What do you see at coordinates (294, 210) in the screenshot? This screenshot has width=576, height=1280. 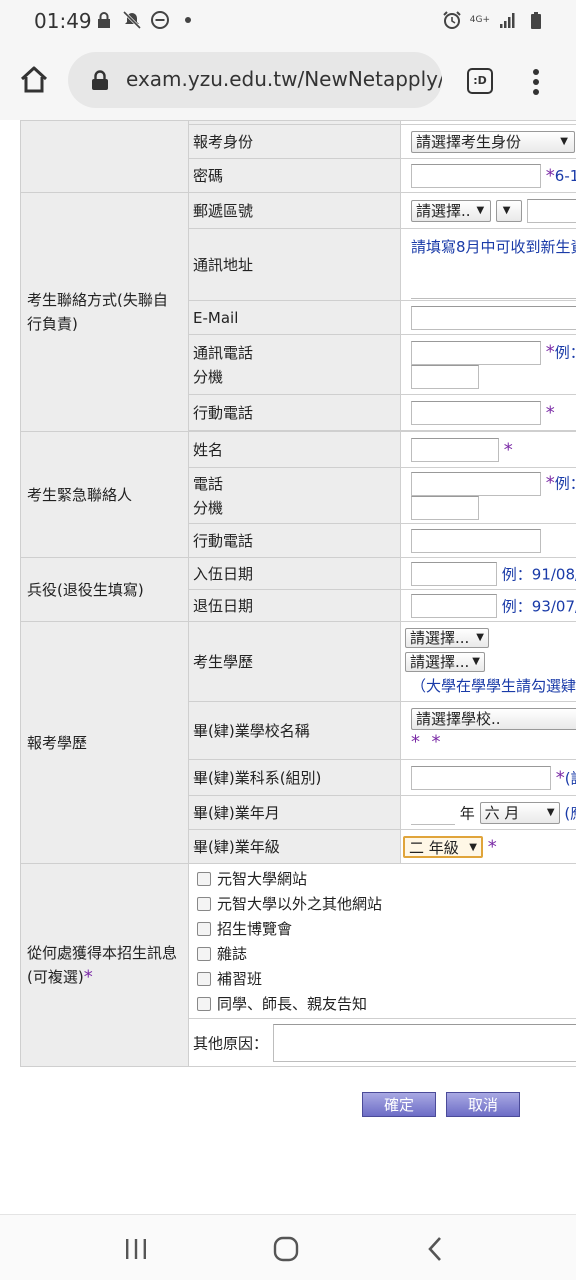 I see `label-postal: 郵遞區號` at bounding box center [294, 210].